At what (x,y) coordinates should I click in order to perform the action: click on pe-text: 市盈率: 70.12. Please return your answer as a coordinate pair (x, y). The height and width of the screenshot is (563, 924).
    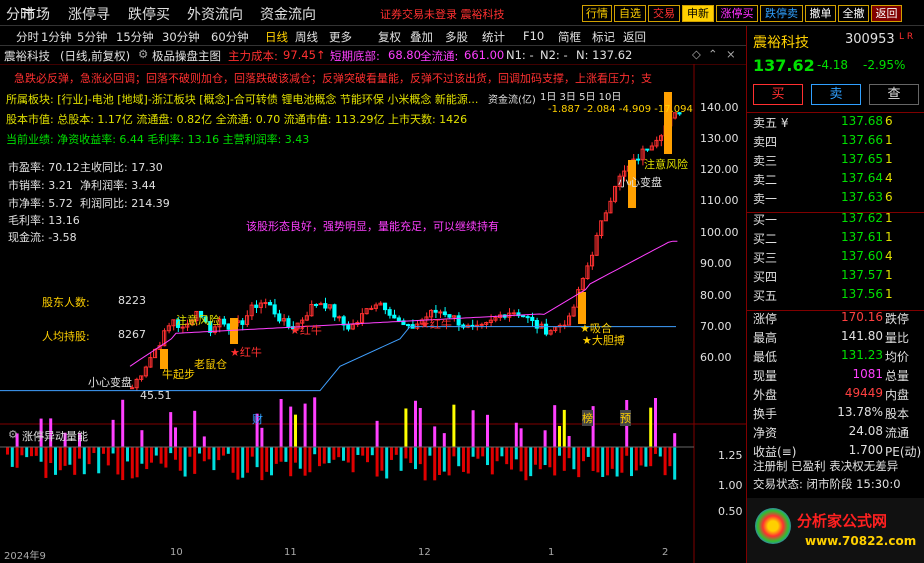
    Looking at the image, I should click on (44, 167).